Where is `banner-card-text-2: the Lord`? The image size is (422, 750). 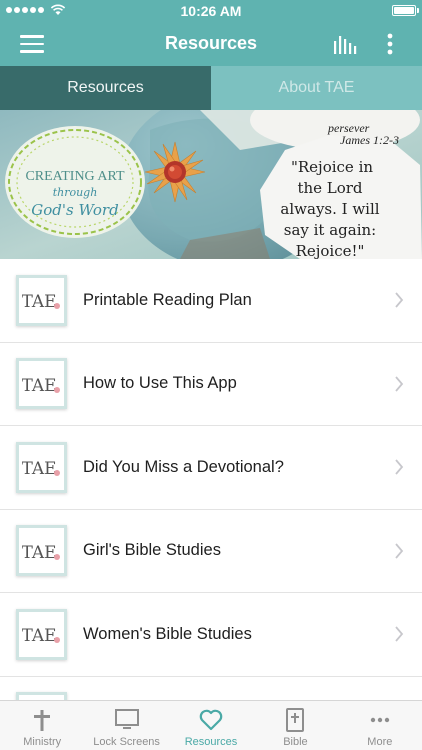
banner-card-text-2: the Lord is located at coordinates (329, 188).